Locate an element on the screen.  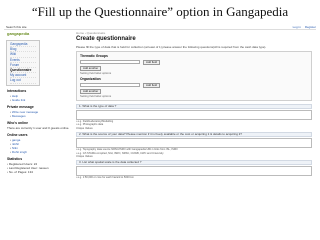
organization-select is located at coordinates (110, 85).